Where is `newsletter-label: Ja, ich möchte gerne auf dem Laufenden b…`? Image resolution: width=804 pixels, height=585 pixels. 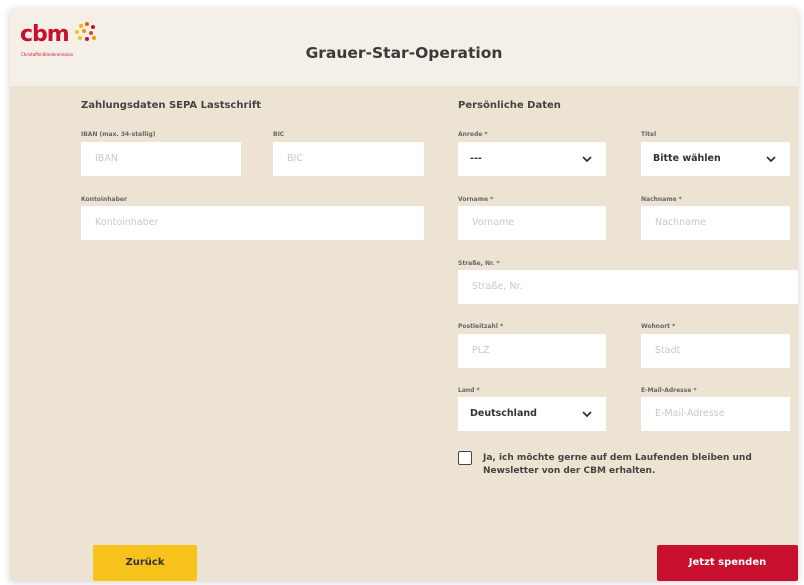 newsletter-label: Ja, ich möchte gerne auf dem Laufenden b… is located at coordinates (617, 464).